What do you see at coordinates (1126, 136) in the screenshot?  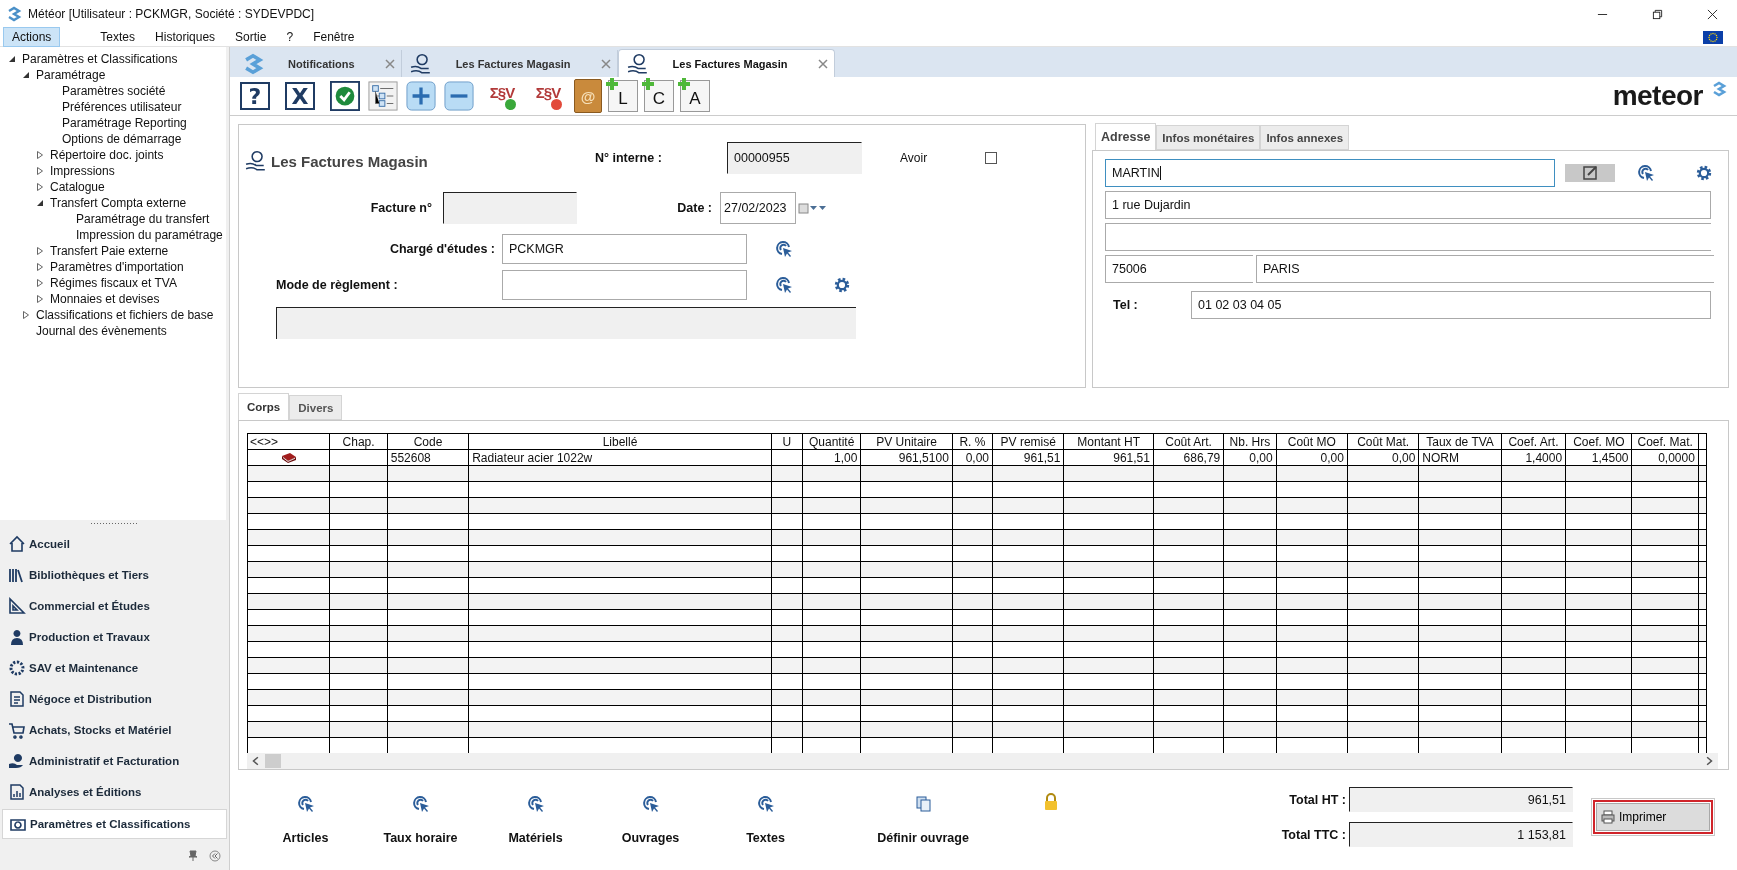 I see `tab: Adresse` at bounding box center [1126, 136].